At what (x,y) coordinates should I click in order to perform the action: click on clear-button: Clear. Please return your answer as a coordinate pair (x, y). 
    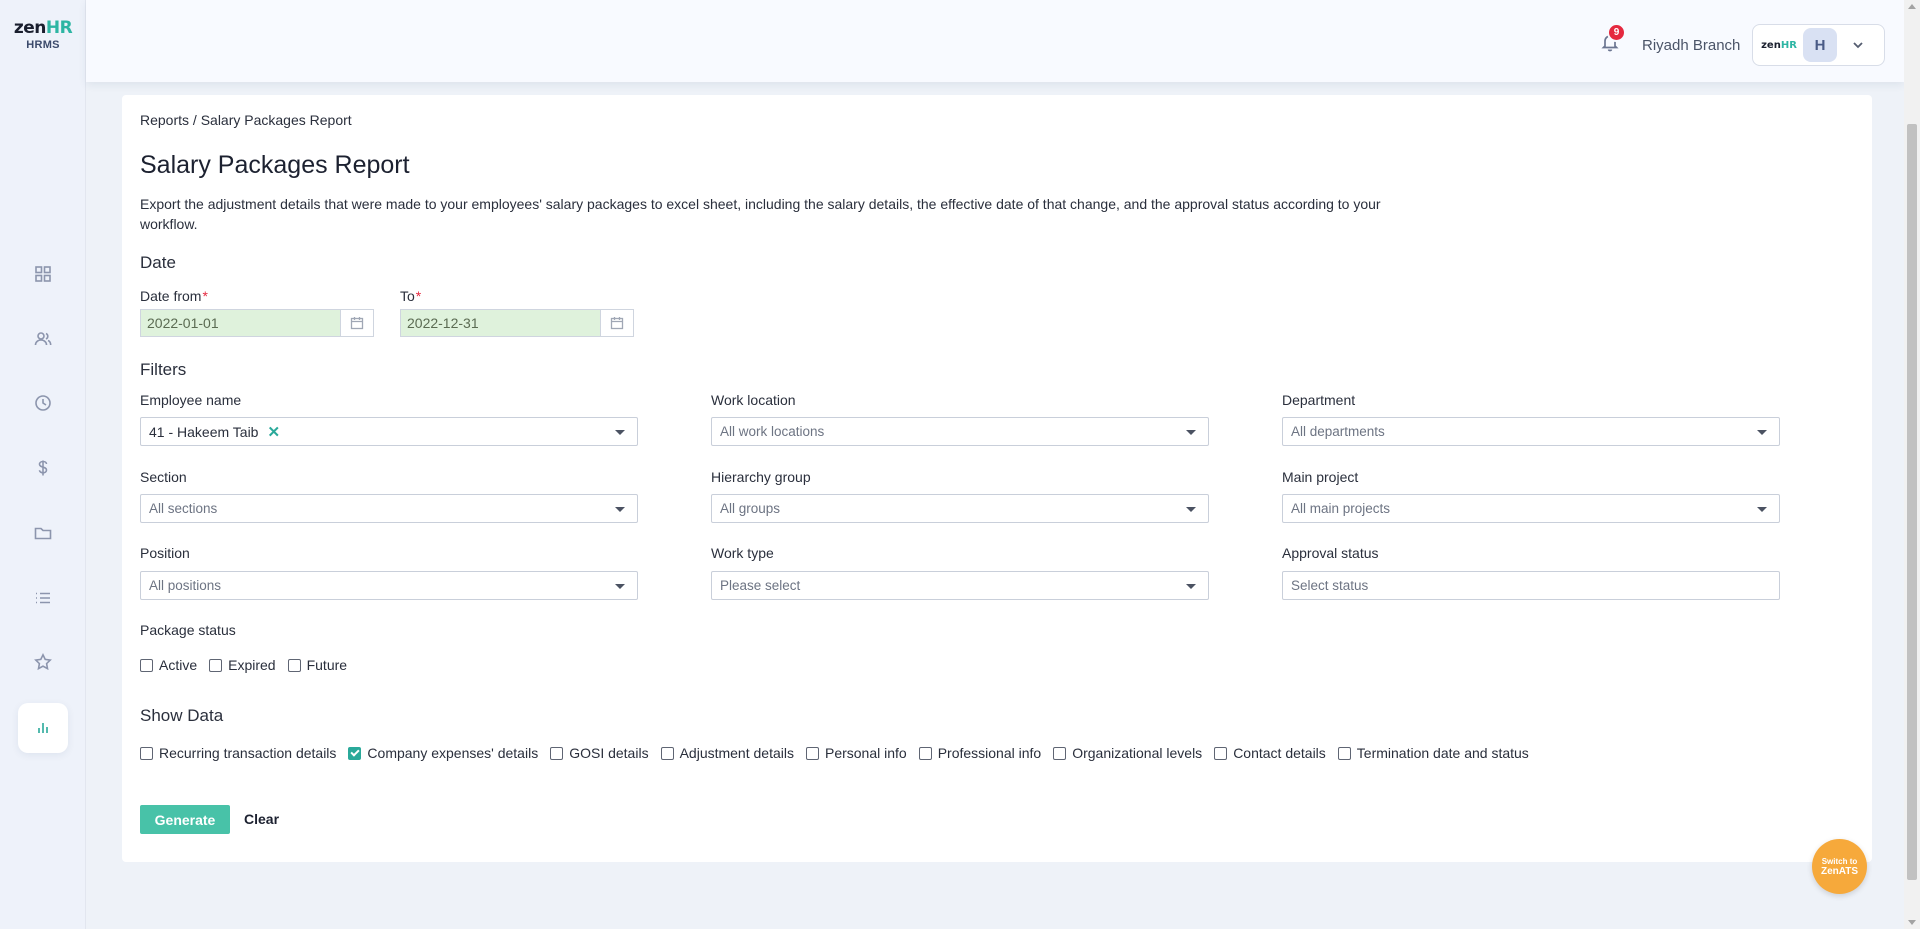
    Looking at the image, I should click on (261, 819).